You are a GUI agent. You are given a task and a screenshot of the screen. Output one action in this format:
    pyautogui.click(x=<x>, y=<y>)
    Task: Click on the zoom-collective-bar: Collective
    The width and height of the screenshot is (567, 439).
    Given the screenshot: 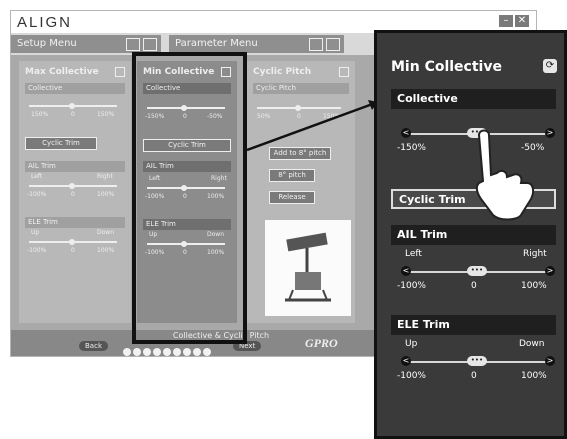 What is the action you would take?
    pyautogui.click(x=473, y=99)
    